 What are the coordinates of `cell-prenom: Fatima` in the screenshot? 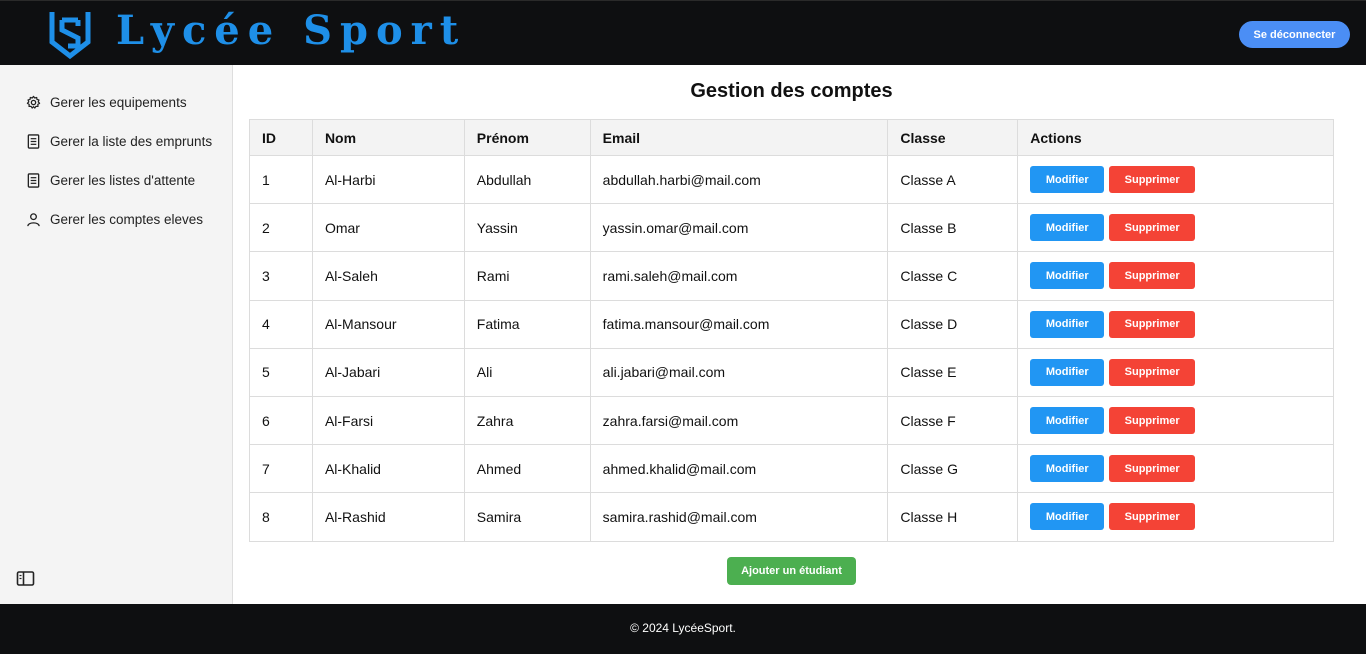 It's located at (527, 324).